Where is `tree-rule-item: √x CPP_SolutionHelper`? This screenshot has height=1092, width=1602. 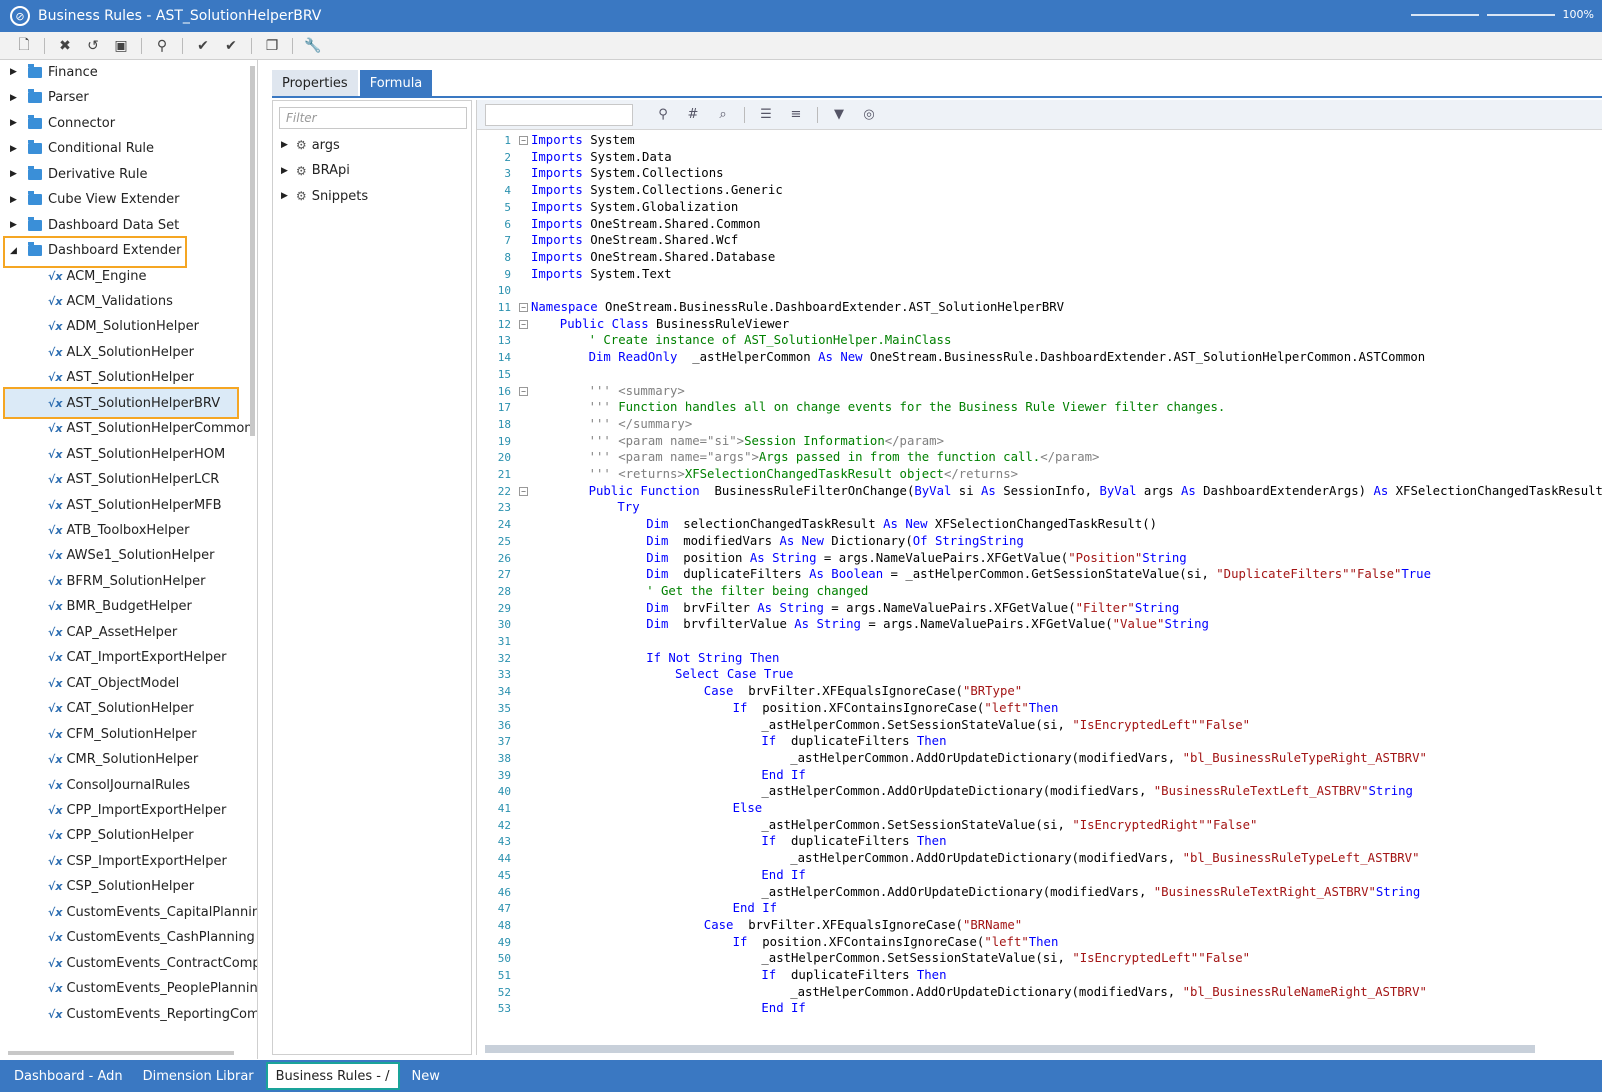 tree-rule-item: √x CPP_SolutionHelper is located at coordinates (97, 836).